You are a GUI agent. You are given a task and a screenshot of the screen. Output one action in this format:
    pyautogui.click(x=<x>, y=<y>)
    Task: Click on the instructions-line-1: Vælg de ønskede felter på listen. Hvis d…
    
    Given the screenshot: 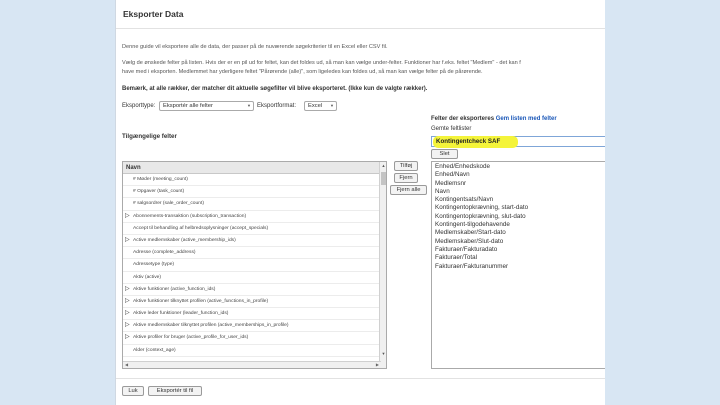 What is the action you would take?
    pyautogui.click(x=321, y=63)
    